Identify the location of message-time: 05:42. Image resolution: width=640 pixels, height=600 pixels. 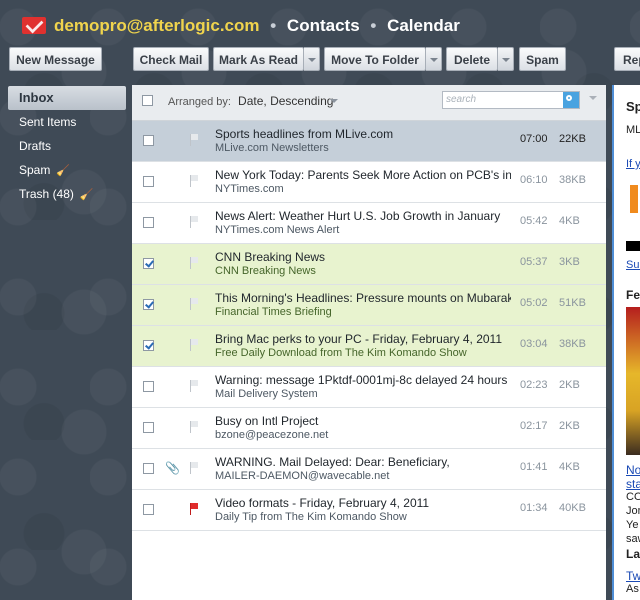
(534, 221).